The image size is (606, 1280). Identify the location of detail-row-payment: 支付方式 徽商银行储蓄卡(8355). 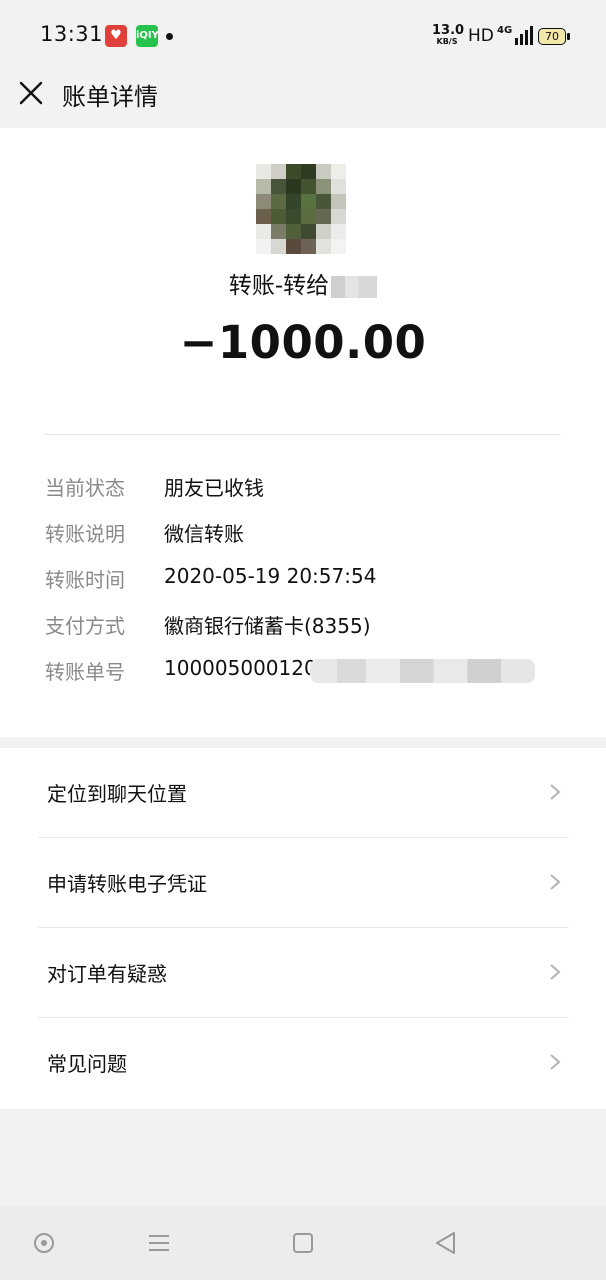
(305, 627).